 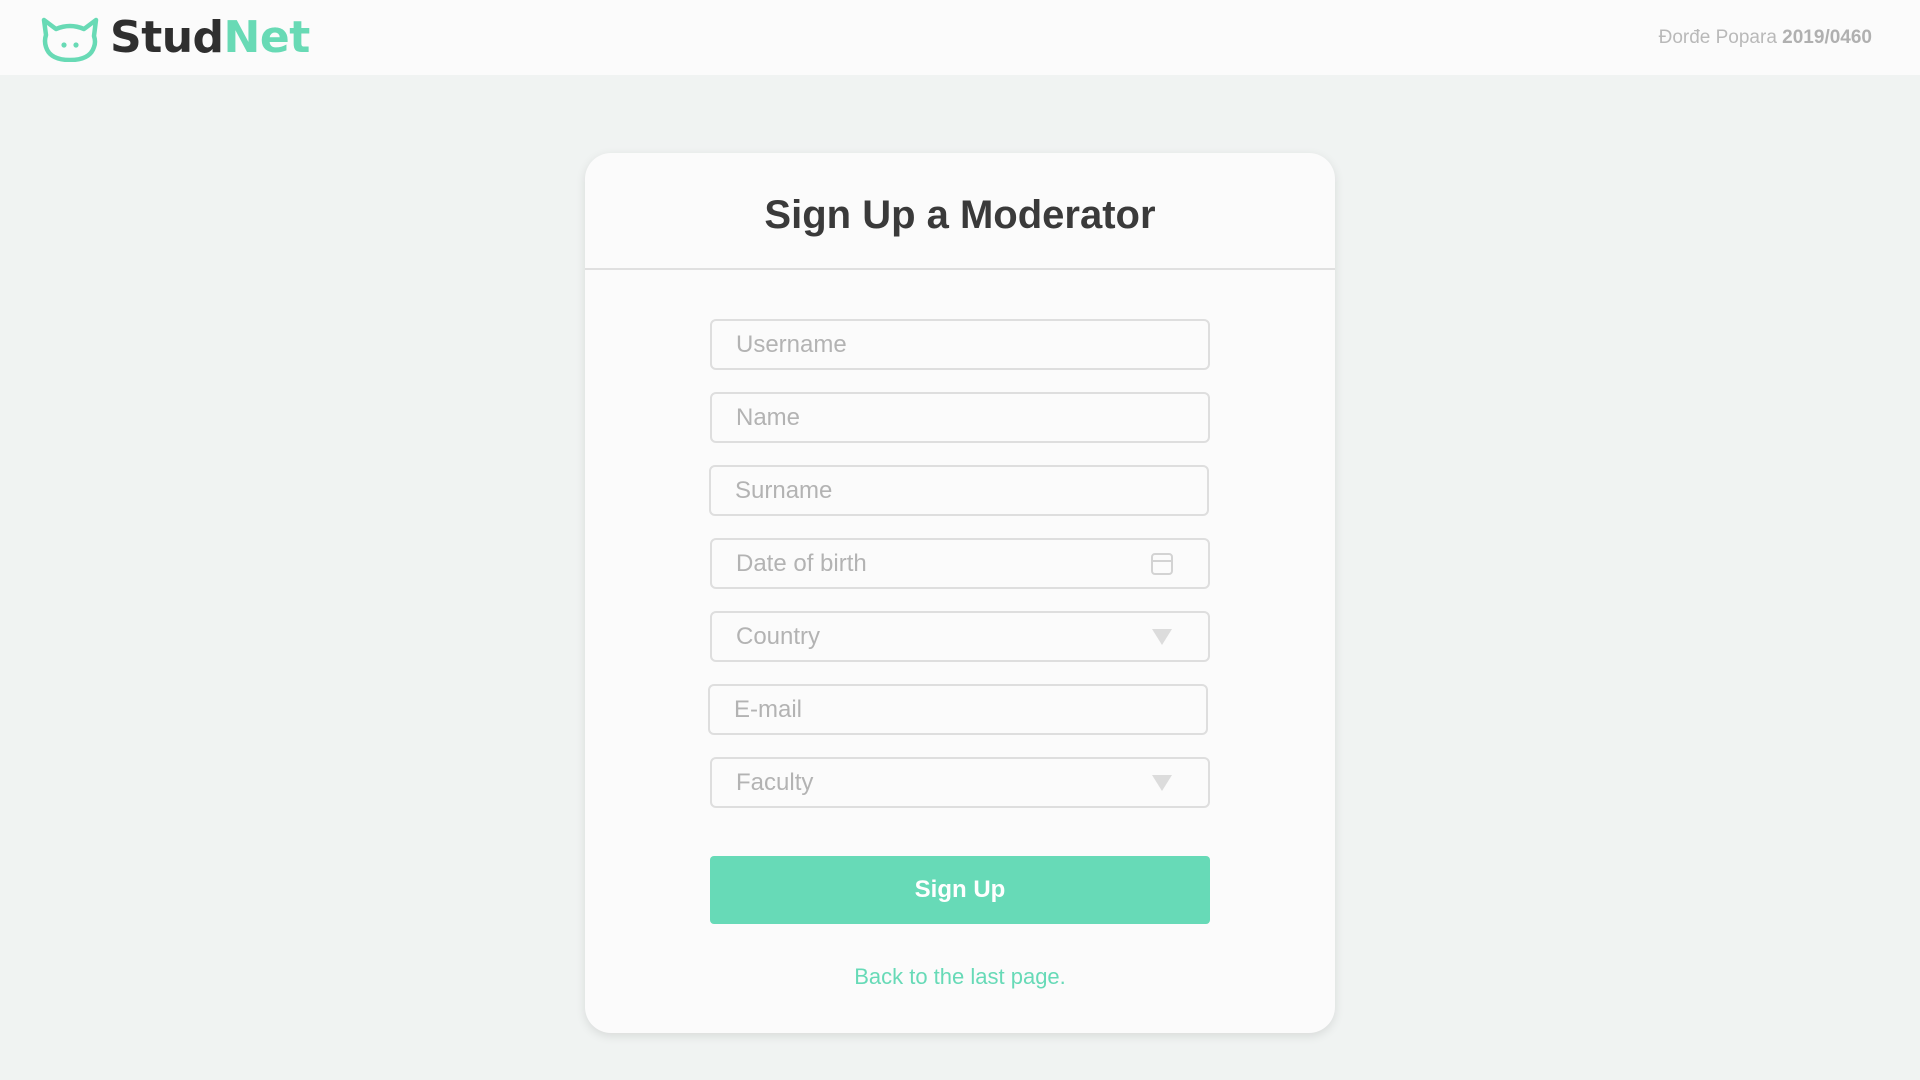 I want to click on username-field-wrapper, so click(x=960, y=344).